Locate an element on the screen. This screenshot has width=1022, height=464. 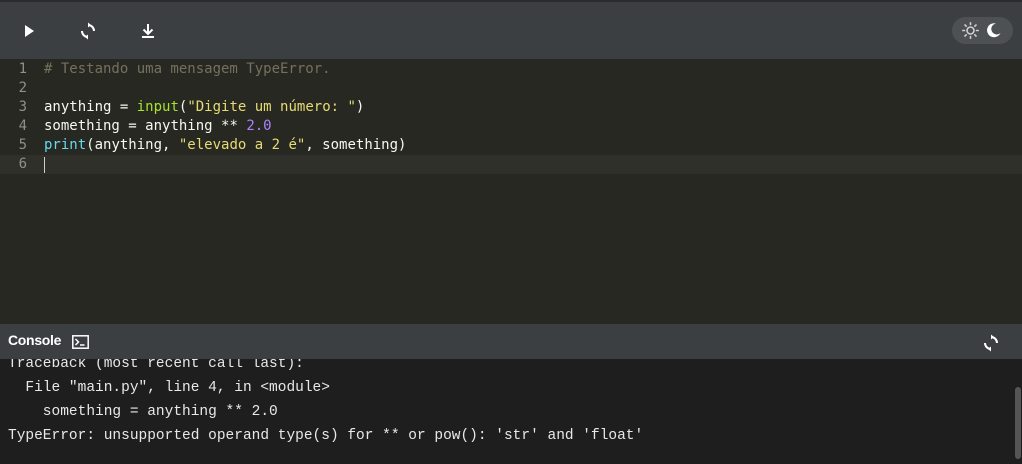
reset-code-button is located at coordinates (88, 31).